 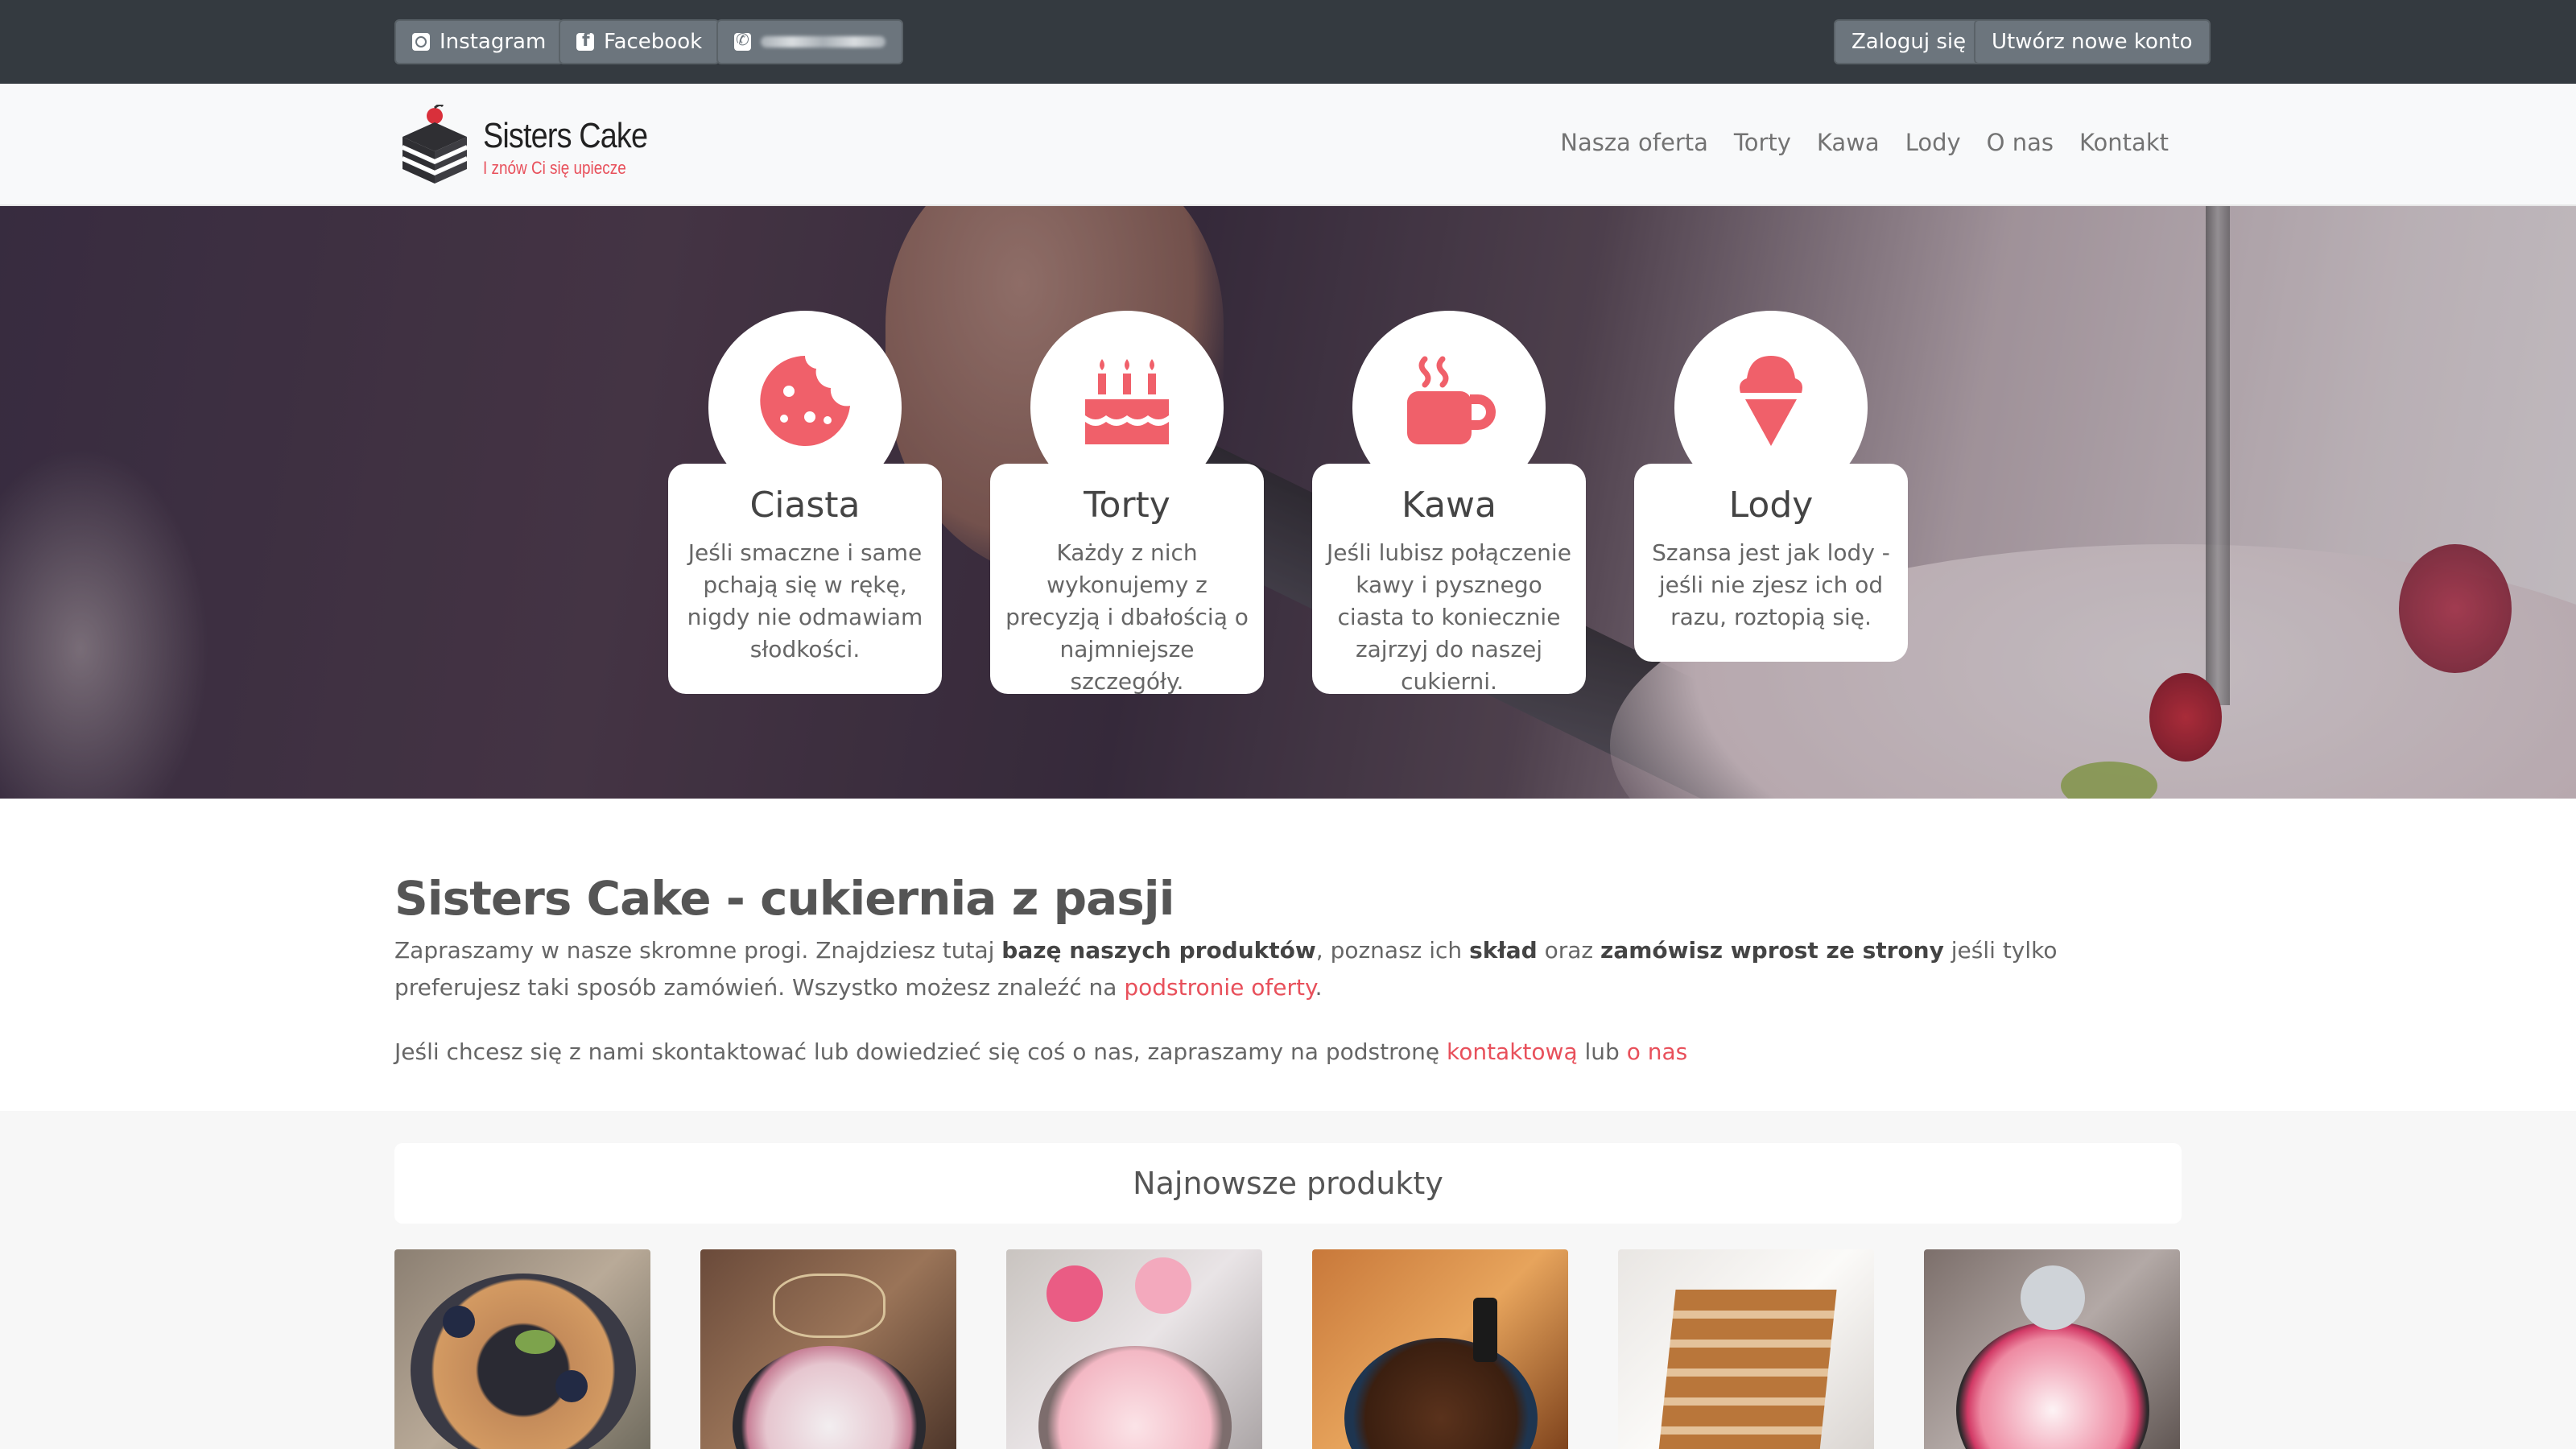 What do you see at coordinates (421, 42) in the screenshot?
I see `instagram-icon` at bounding box center [421, 42].